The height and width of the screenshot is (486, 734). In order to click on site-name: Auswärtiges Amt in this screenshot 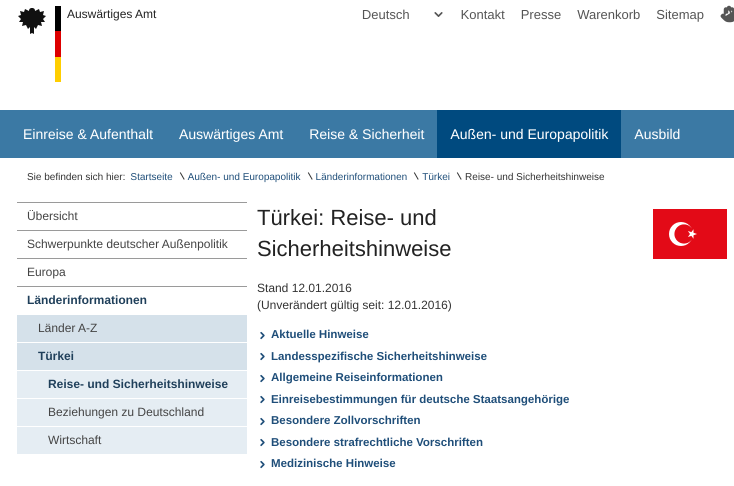, I will do `click(111, 14)`.